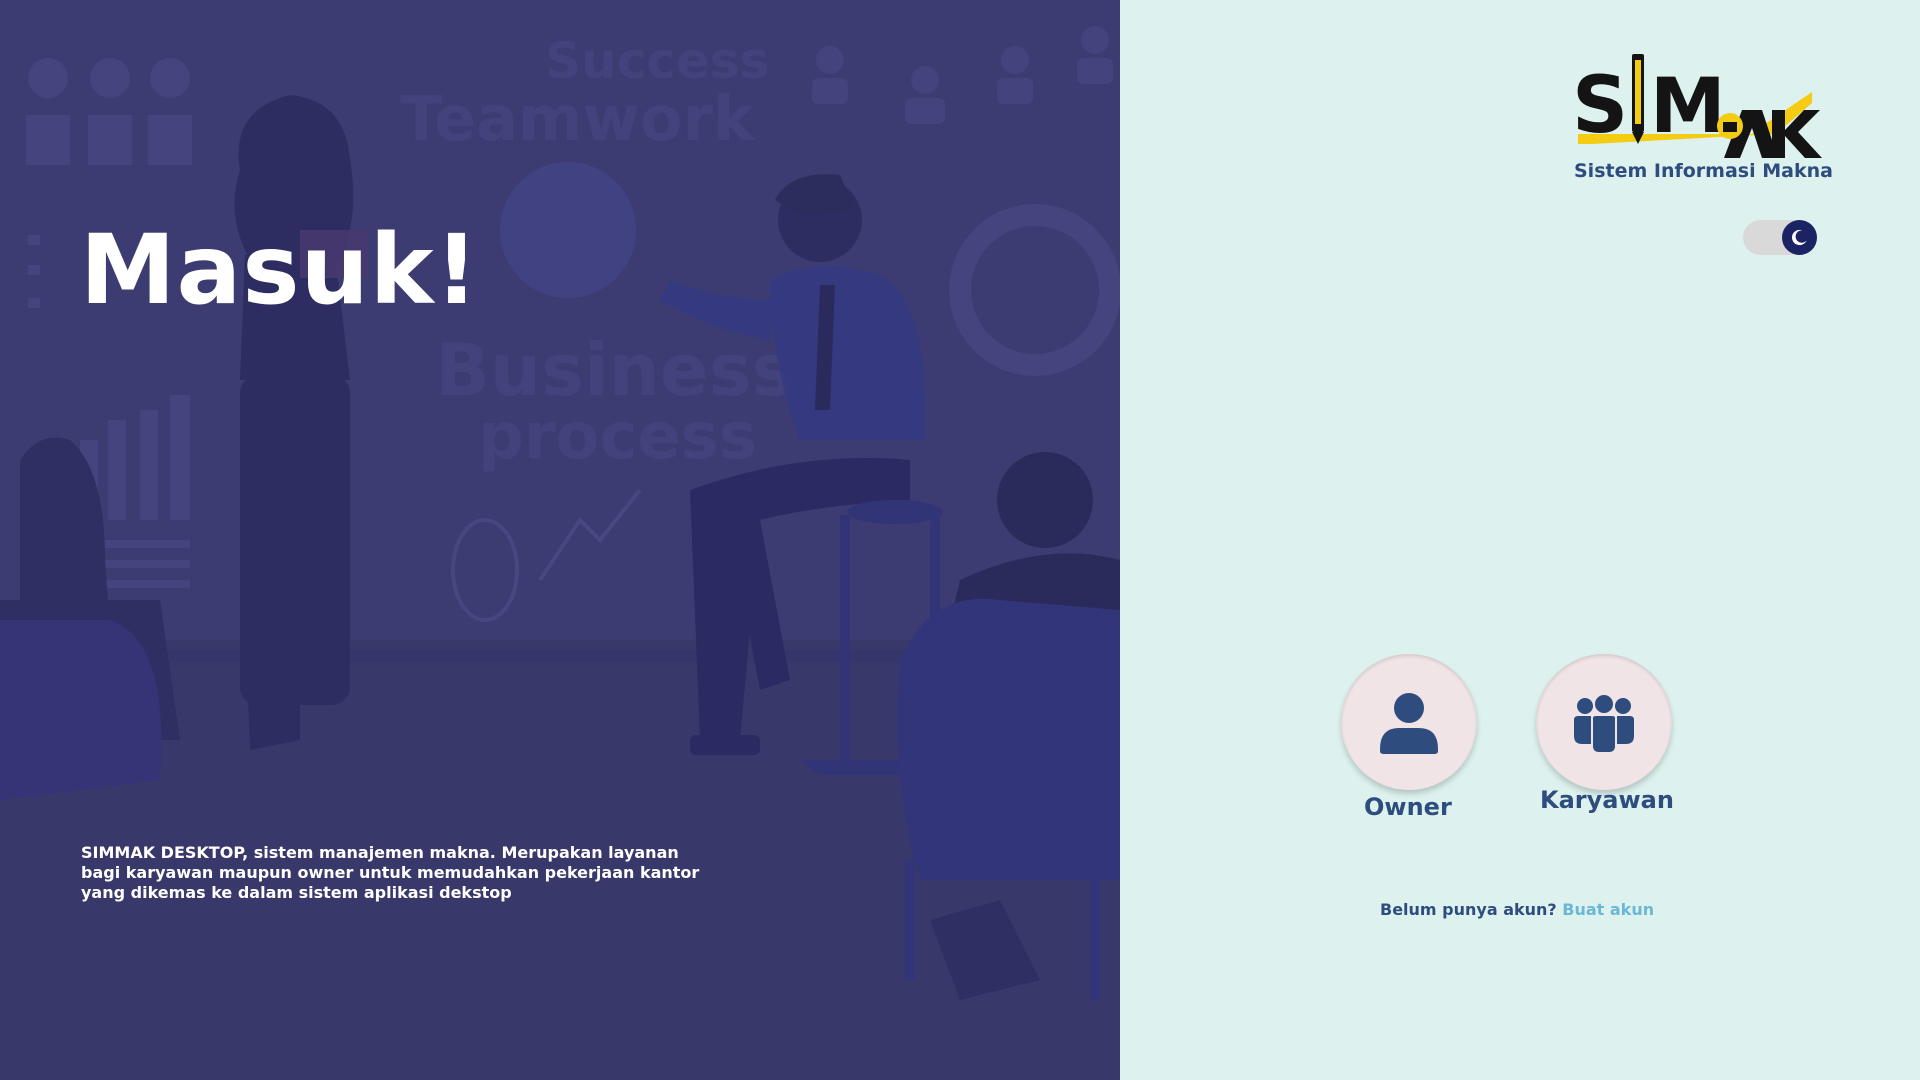 The height and width of the screenshot is (1080, 1920). Describe the element at coordinates (1607, 800) in the screenshot. I see `karyawan-role-label: Karyawan` at that location.